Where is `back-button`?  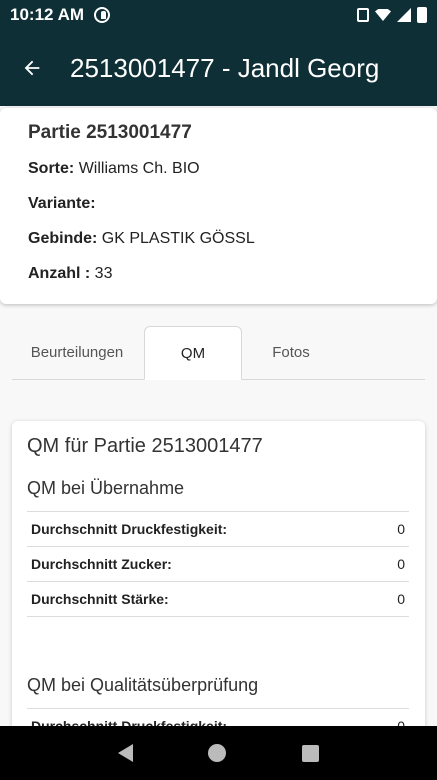 back-button is located at coordinates (32, 68).